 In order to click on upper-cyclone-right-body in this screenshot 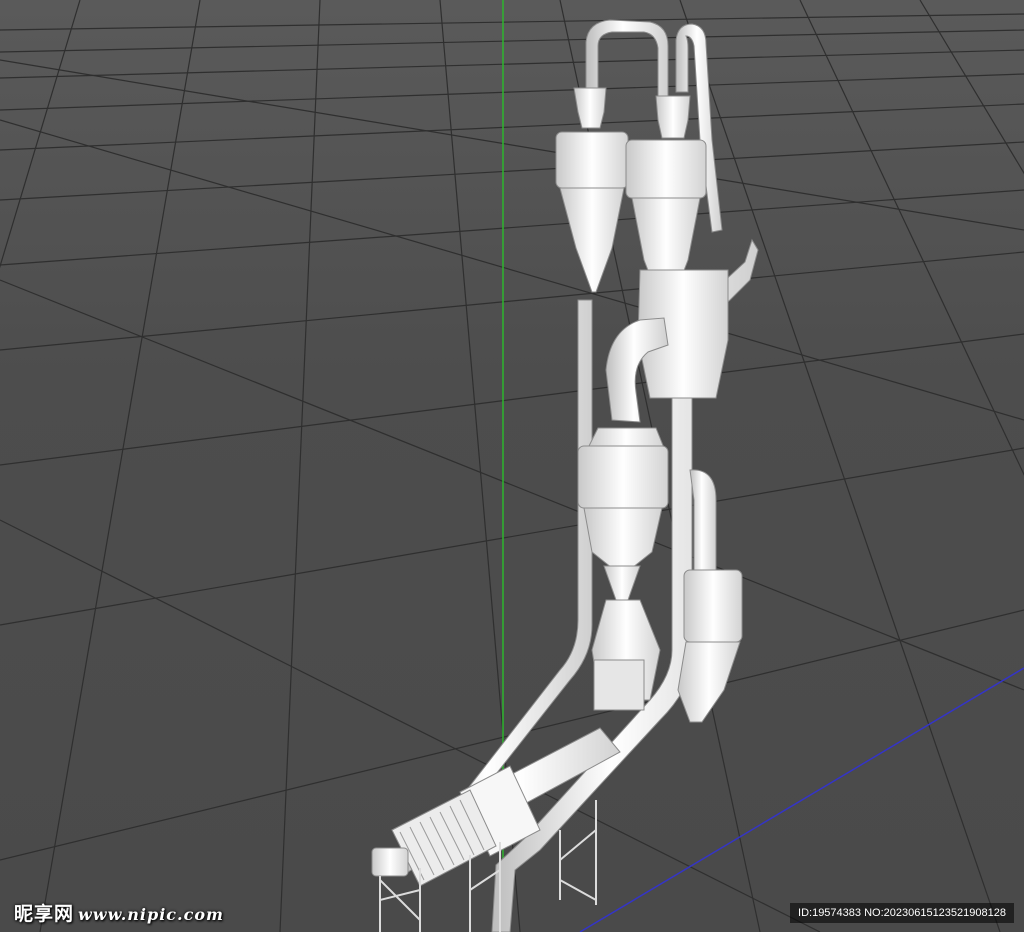, I will do `click(666, 169)`.